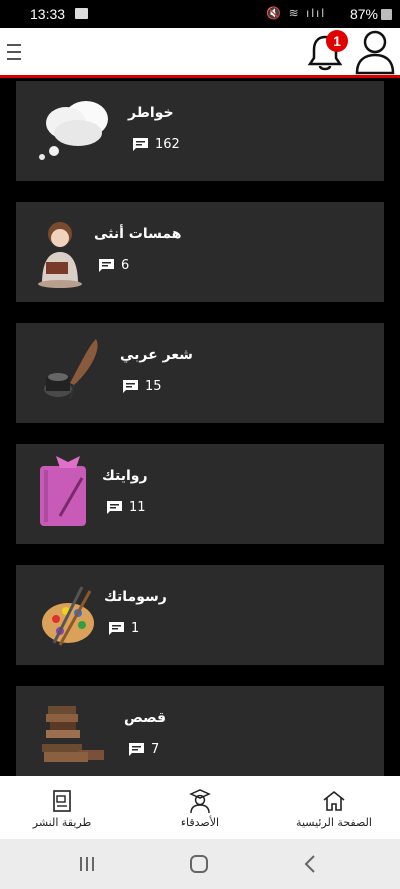 The image size is (400, 889). Describe the element at coordinates (334, 800) in the screenshot. I see `home-icon` at that location.